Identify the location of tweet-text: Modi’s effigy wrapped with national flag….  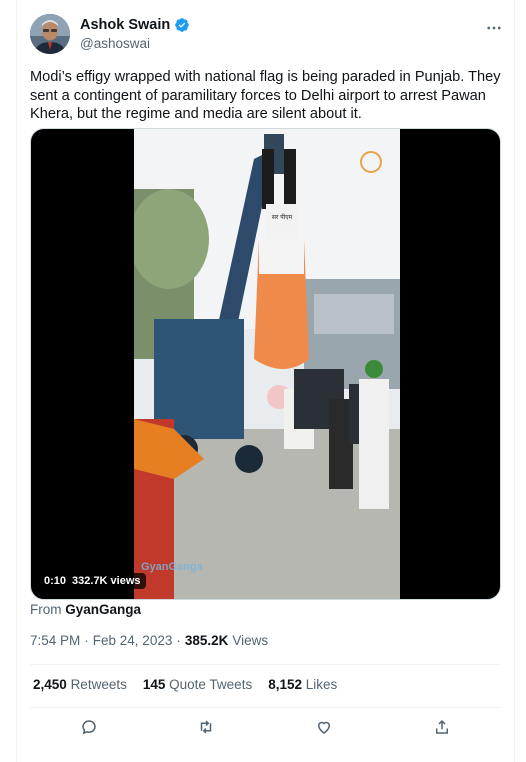
(265, 95).